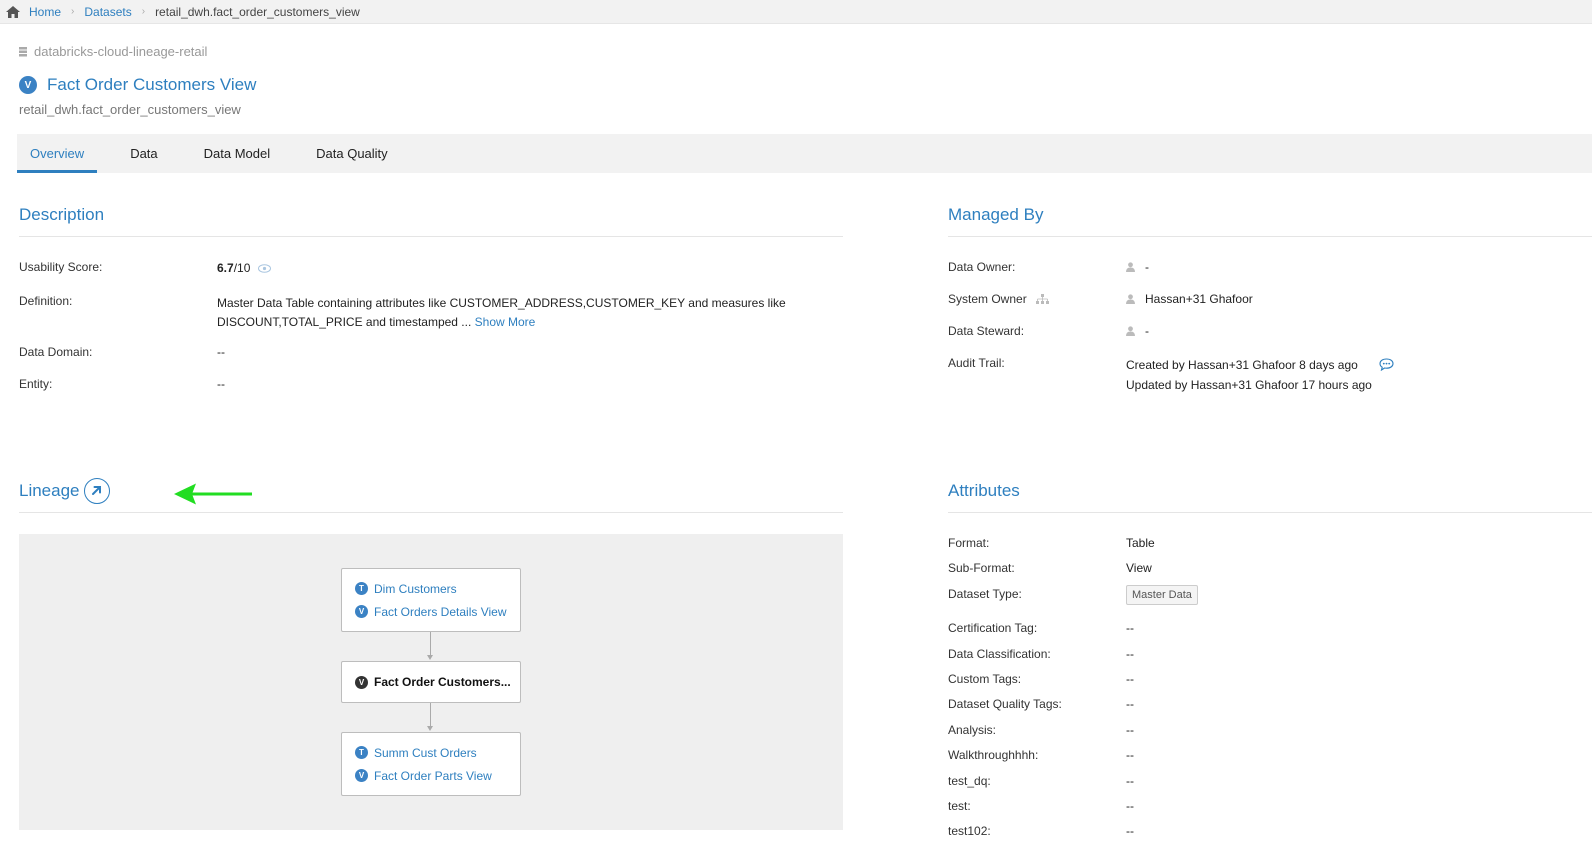  What do you see at coordinates (1139, 568) in the screenshot?
I see `attribute-value: View` at bounding box center [1139, 568].